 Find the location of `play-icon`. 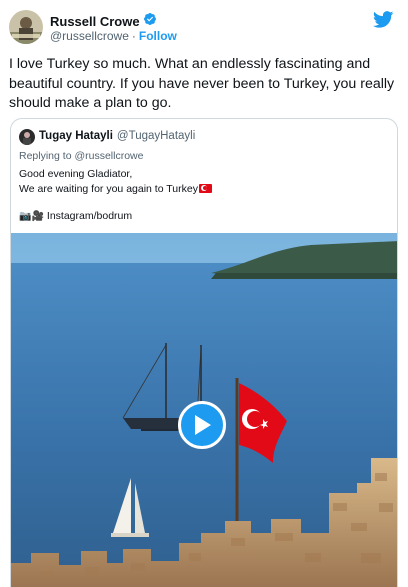

play-icon is located at coordinates (203, 425).